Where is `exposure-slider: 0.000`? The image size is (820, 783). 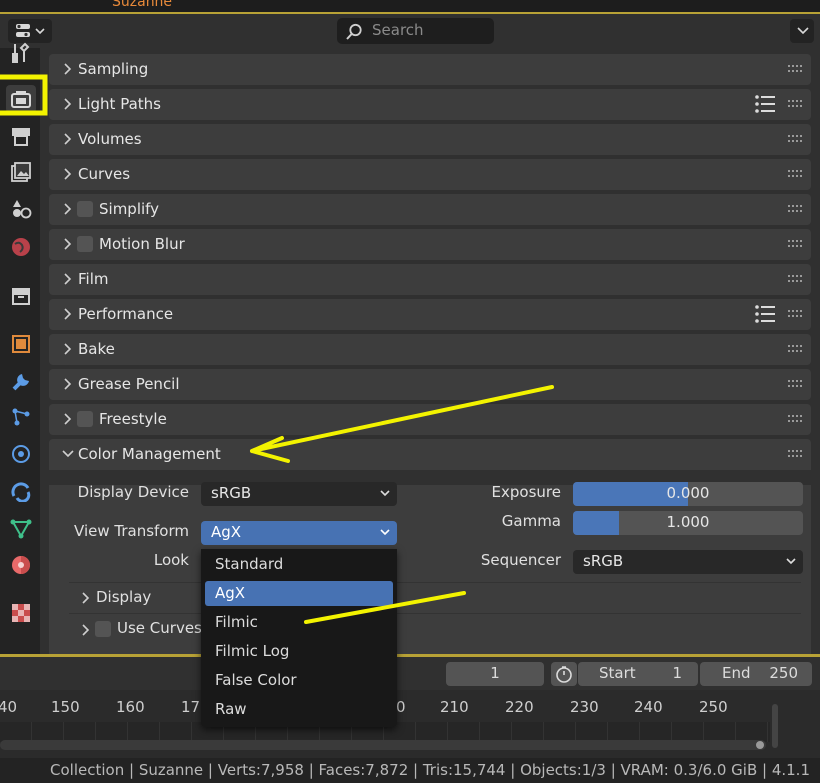 exposure-slider: 0.000 is located at coordinates (688, 494).